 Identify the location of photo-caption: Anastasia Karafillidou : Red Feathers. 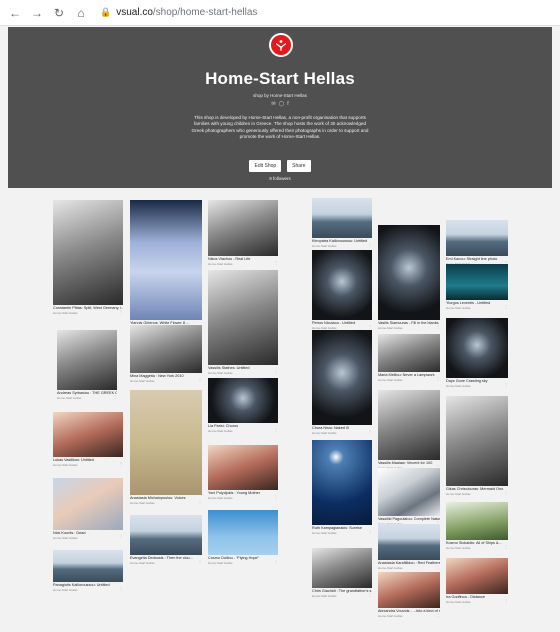
(409, 563).